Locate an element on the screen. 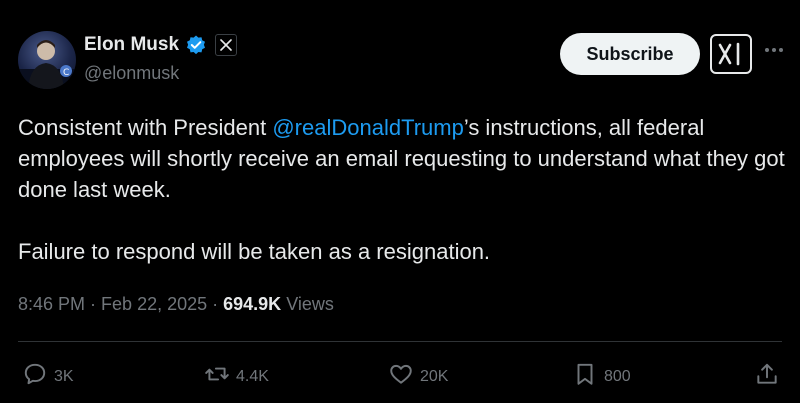  bookmark-button: 800 is located at coordinates (601, 376).